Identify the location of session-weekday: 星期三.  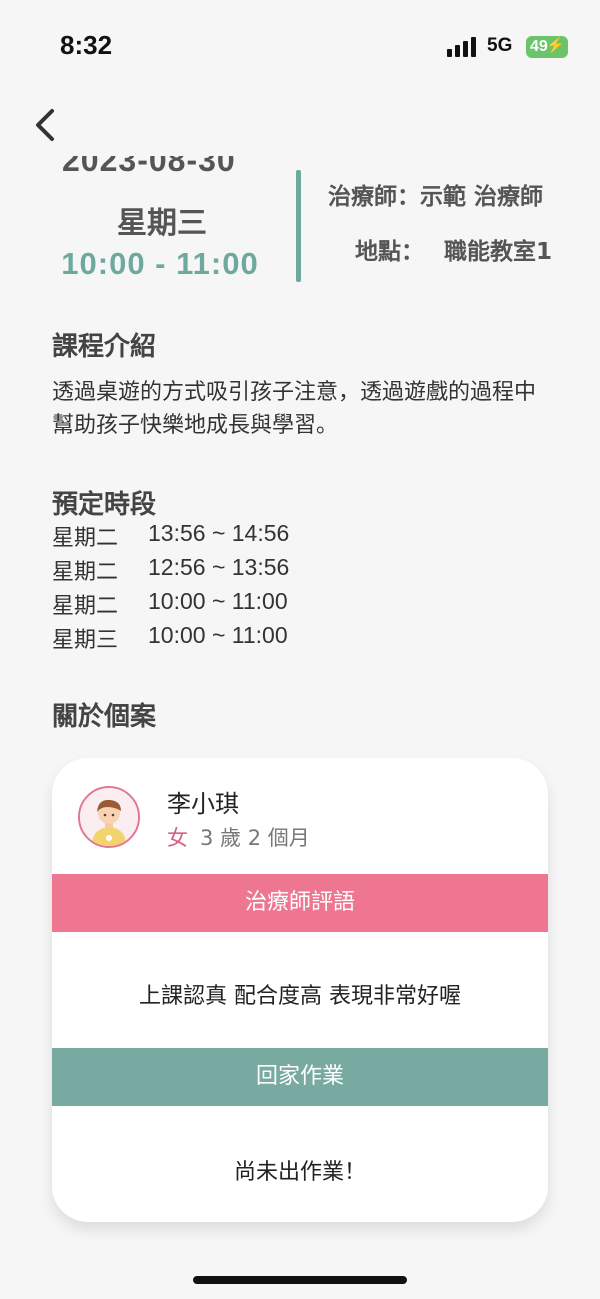
(162, 223).